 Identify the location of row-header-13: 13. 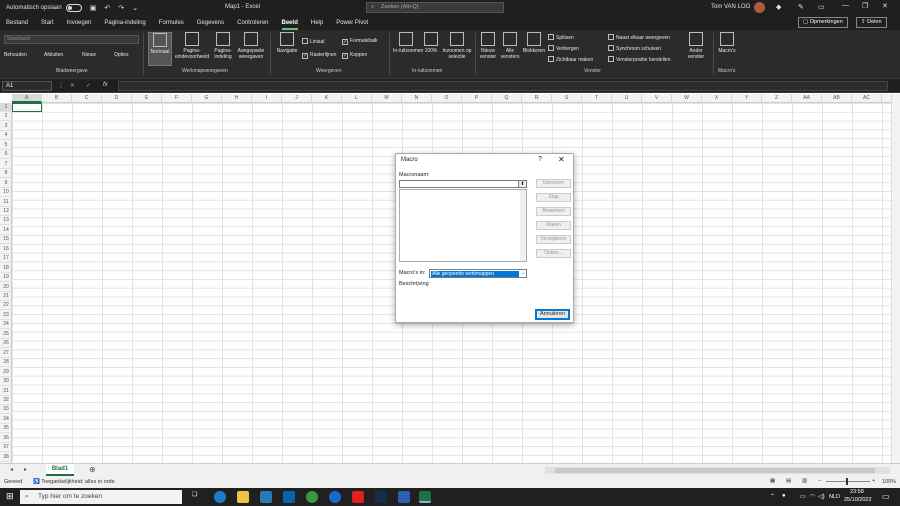
(6, 221).